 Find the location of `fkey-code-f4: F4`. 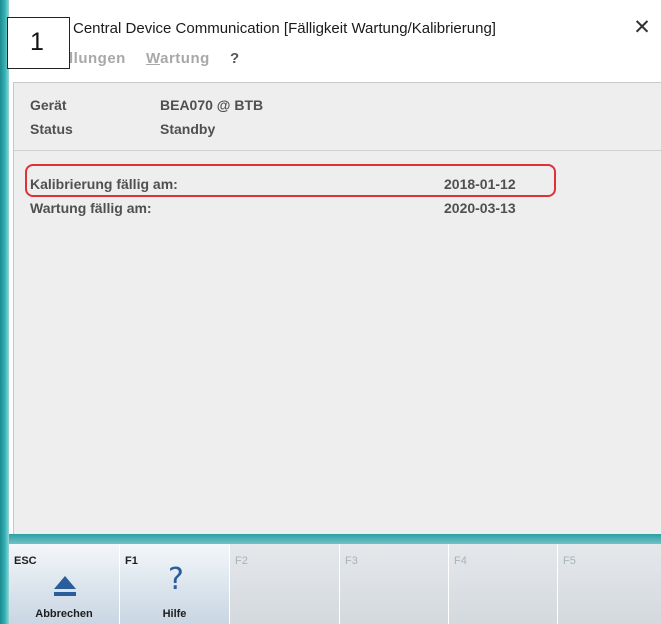

fkey-code-f4: F4 is located at coordinates (460, 561).